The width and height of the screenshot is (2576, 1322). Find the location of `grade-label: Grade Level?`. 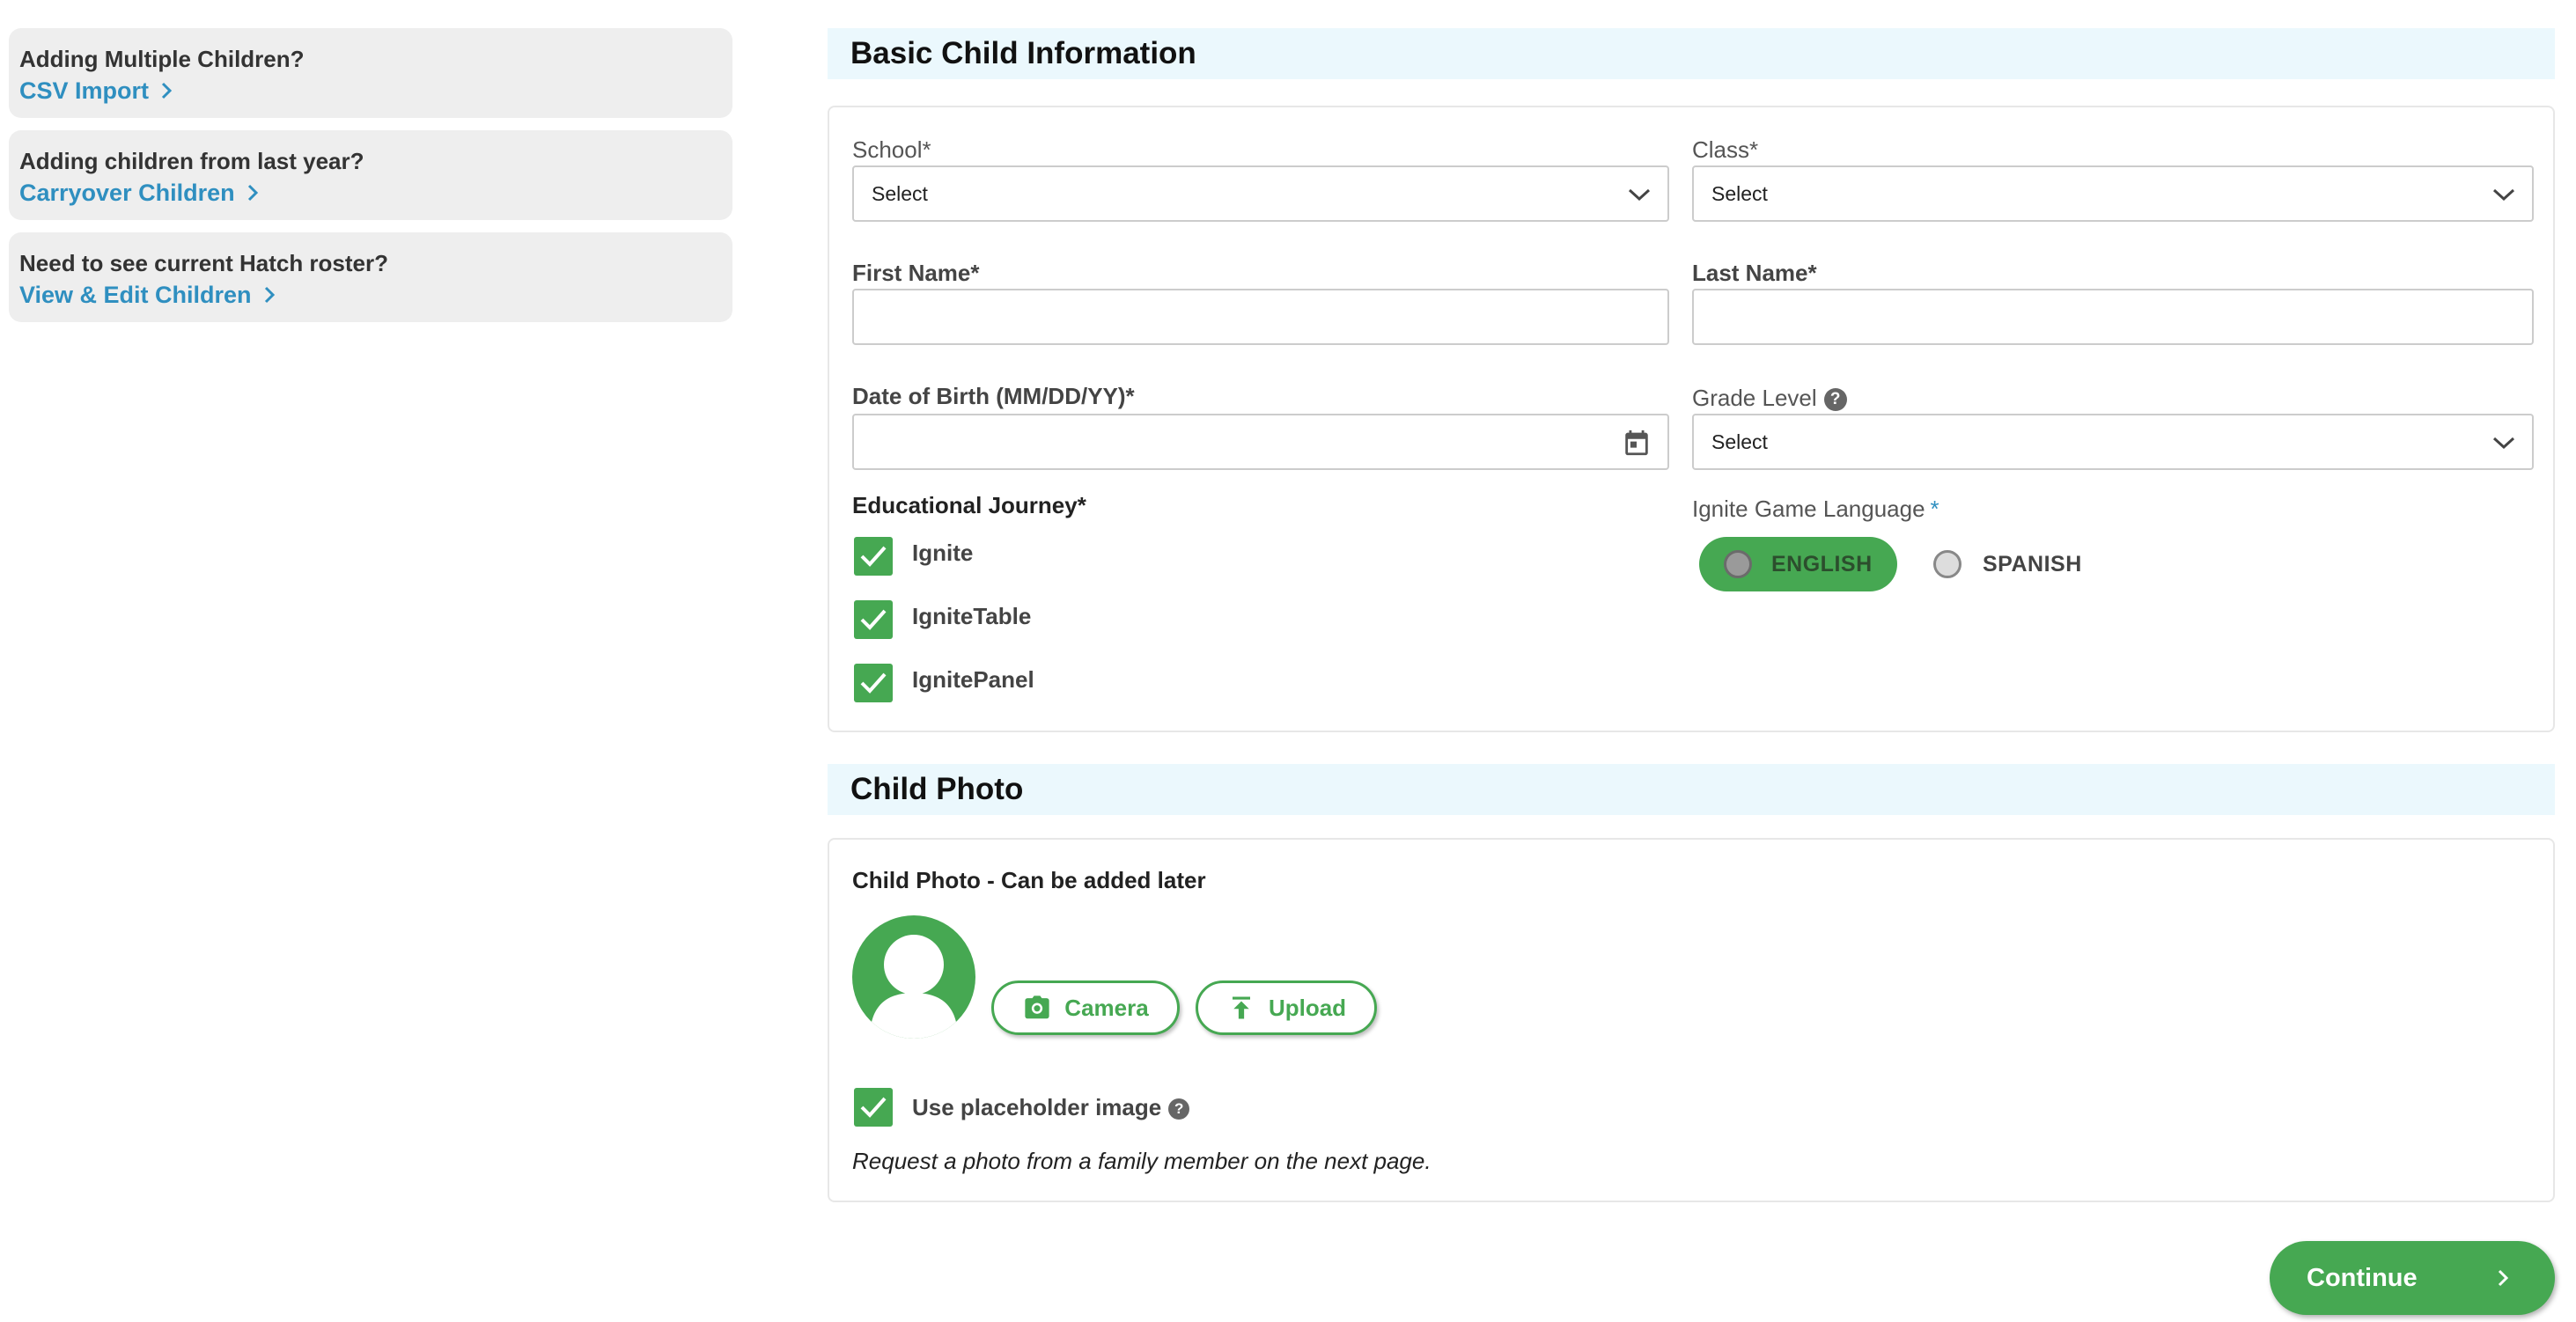

grade-label: Grade Level? is located at coordinates (1770, 398).